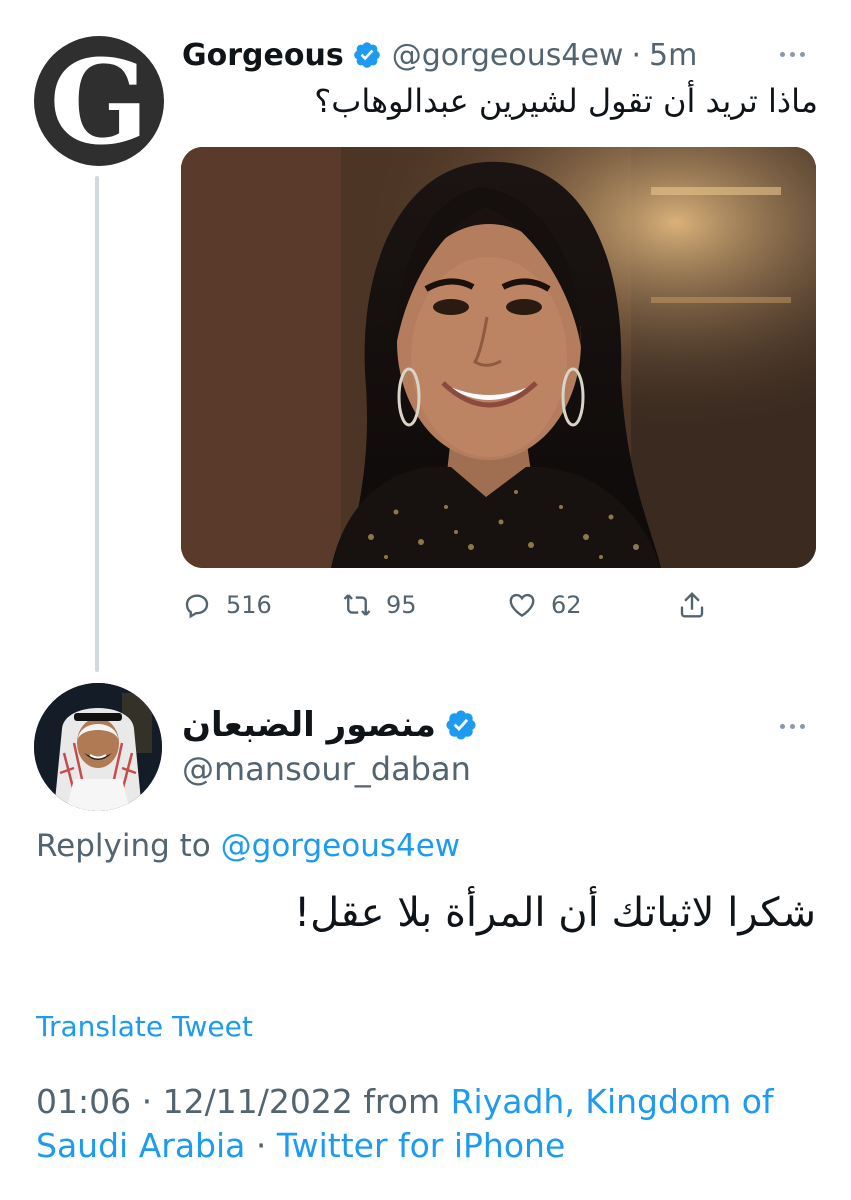  I want to click on reply-avatar-portrait, so click(98, 747).